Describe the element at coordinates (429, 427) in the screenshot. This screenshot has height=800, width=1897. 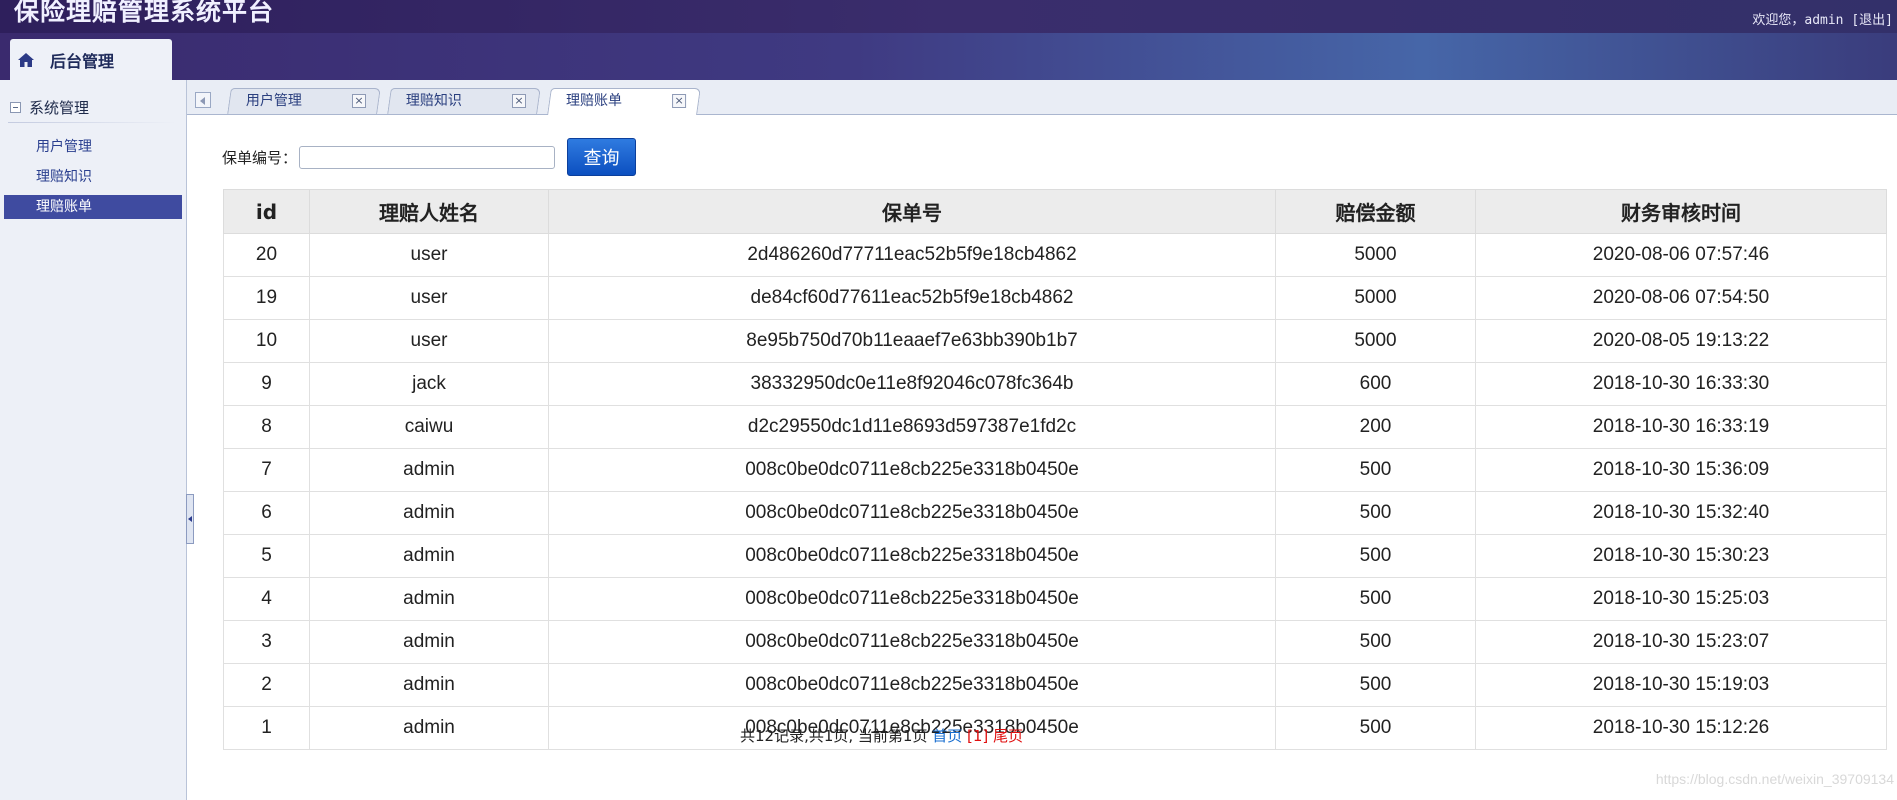
I see `cell-claimant: caiwu` at that location.